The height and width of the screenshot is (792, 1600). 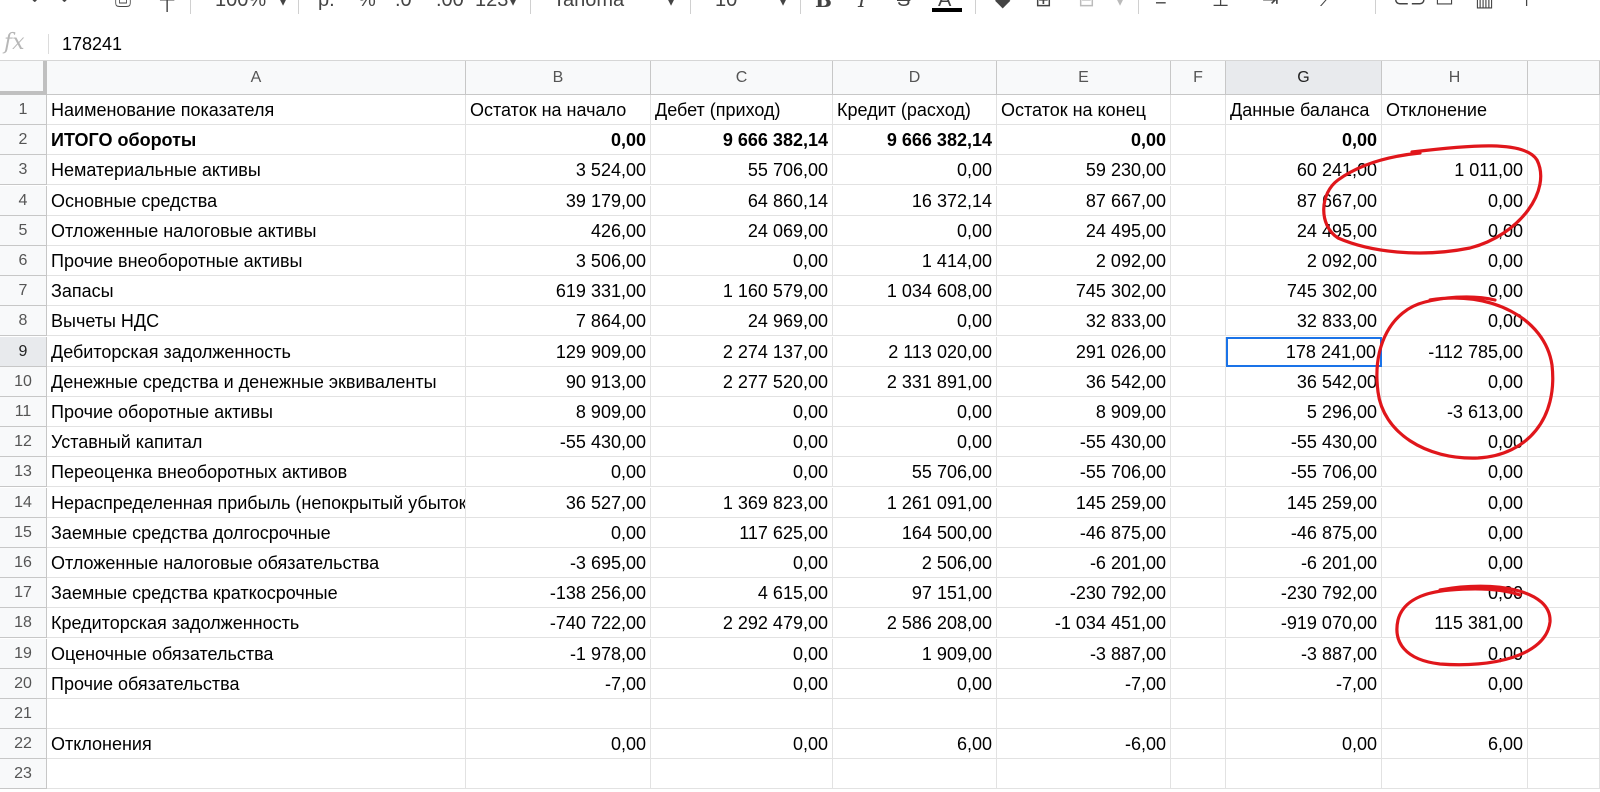 I want to click on cell-h14: 0,00, so click(x=1455, y=502).